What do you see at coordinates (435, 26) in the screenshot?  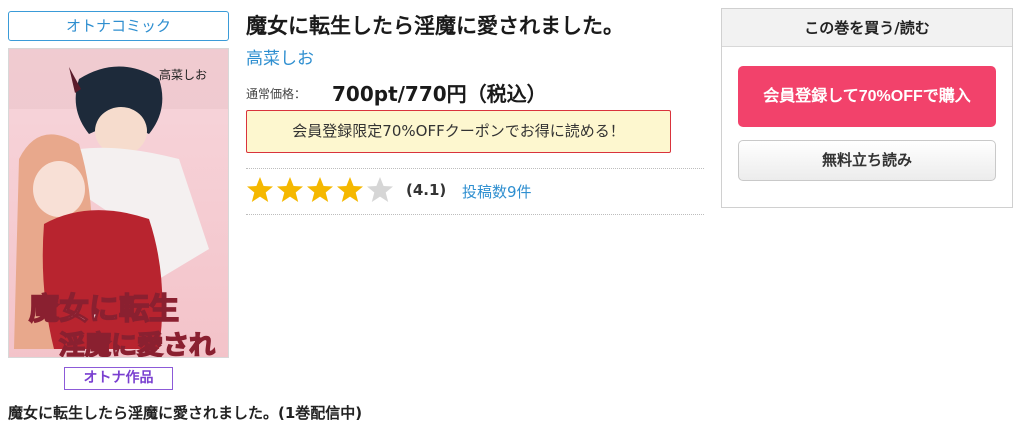 I see `book-title: 魔女に転生したら淫魔に愛されました。` at bounding box center [435, 26].